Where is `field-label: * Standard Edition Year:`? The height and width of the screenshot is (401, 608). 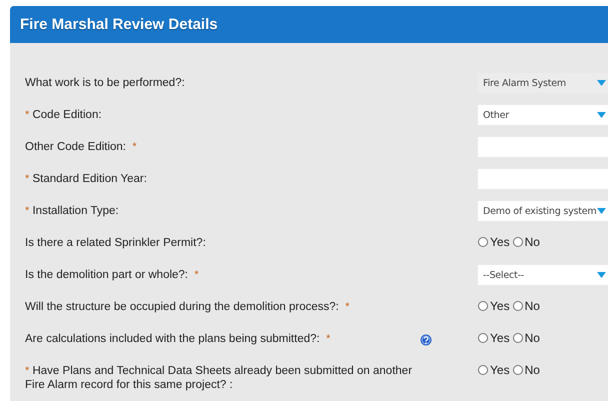 field-label: * Standard Edition Year: is located at coordinates (86, 179).